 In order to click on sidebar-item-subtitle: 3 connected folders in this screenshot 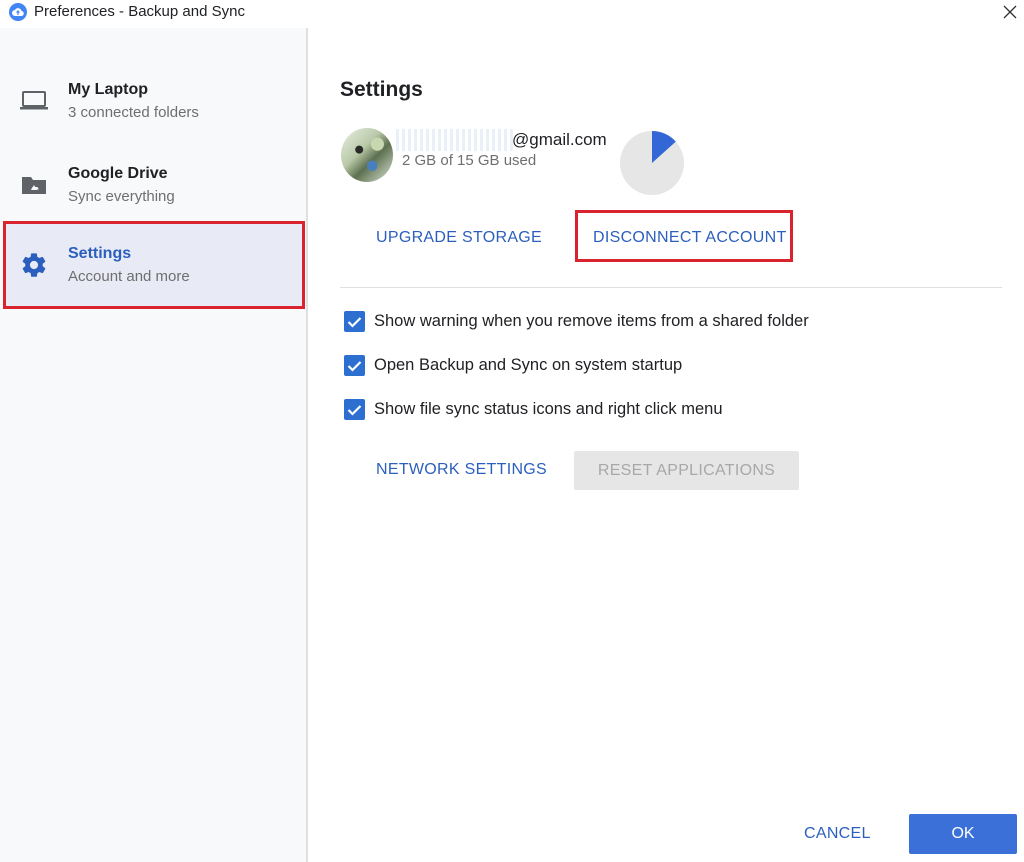, I will do `click(133, 112)`.